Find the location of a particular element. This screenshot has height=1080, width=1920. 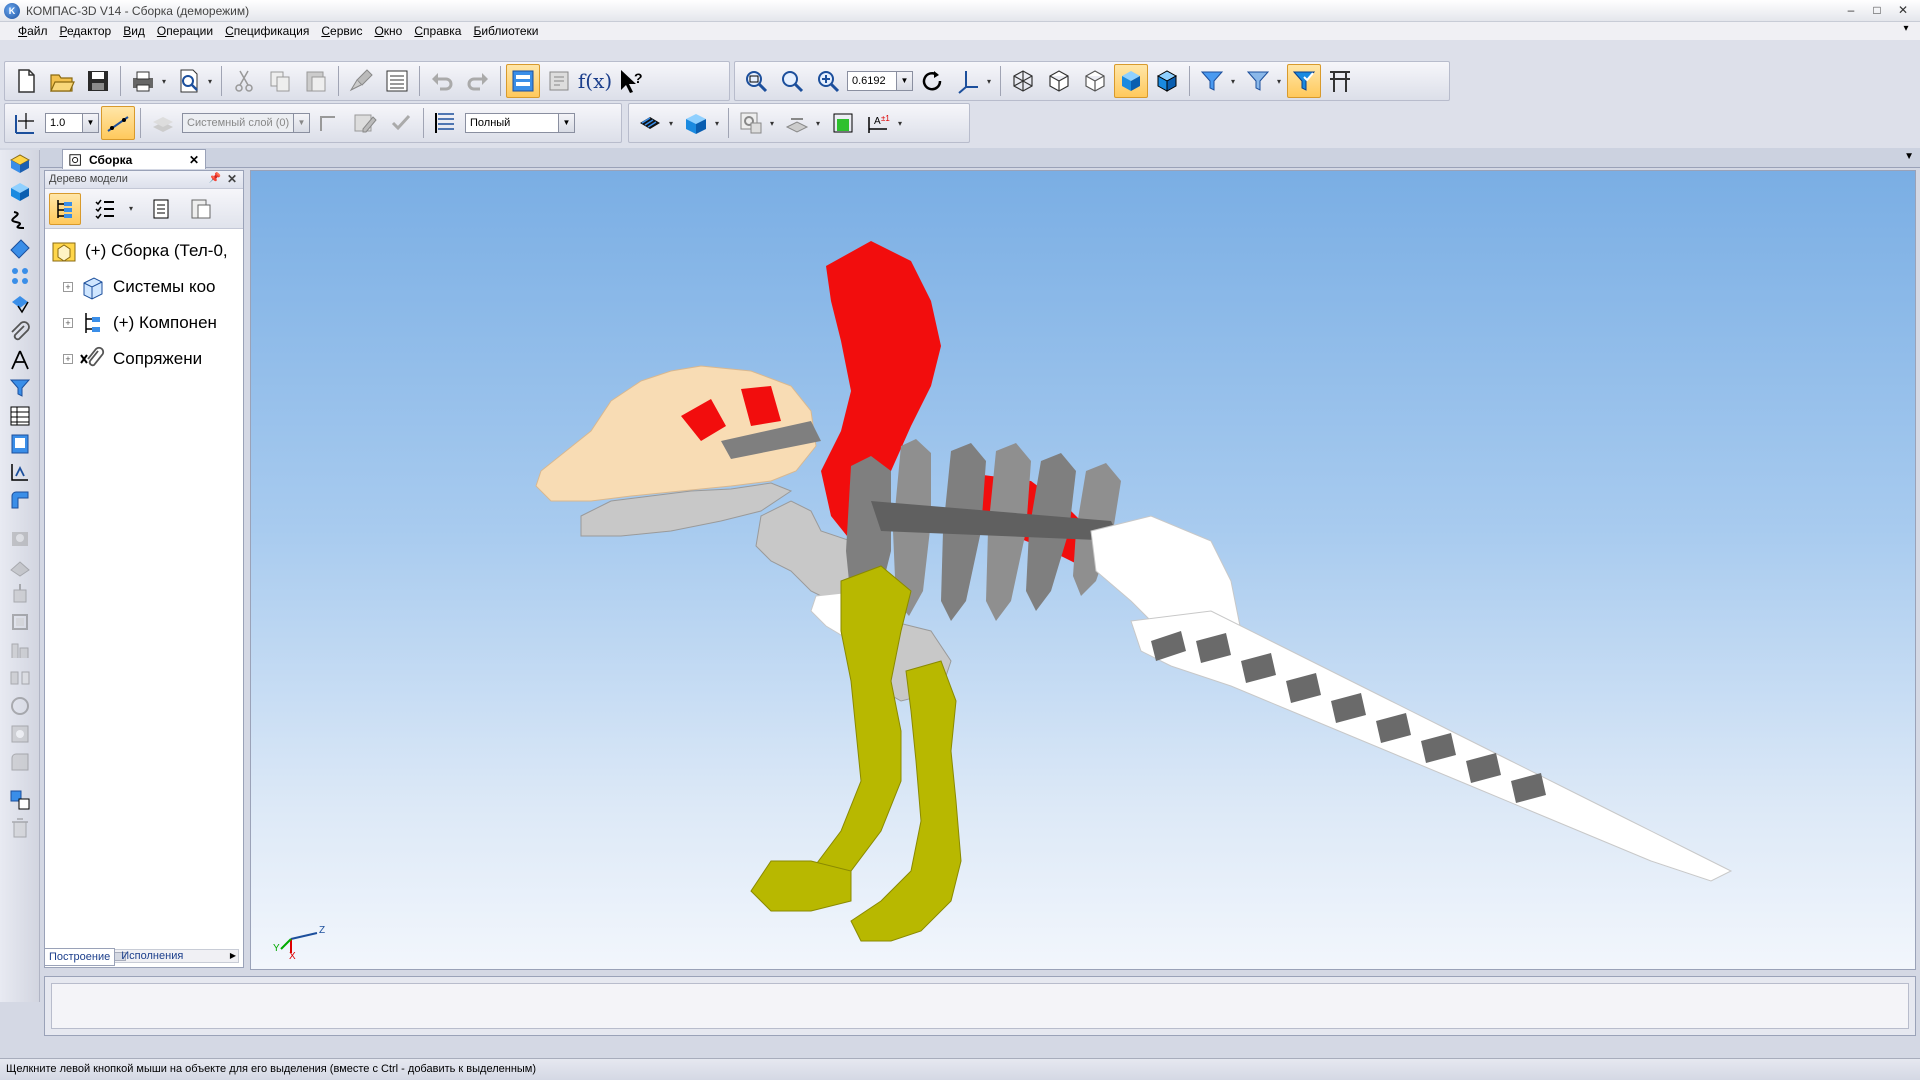

tree-document-button is located at coordinates (161, 209).